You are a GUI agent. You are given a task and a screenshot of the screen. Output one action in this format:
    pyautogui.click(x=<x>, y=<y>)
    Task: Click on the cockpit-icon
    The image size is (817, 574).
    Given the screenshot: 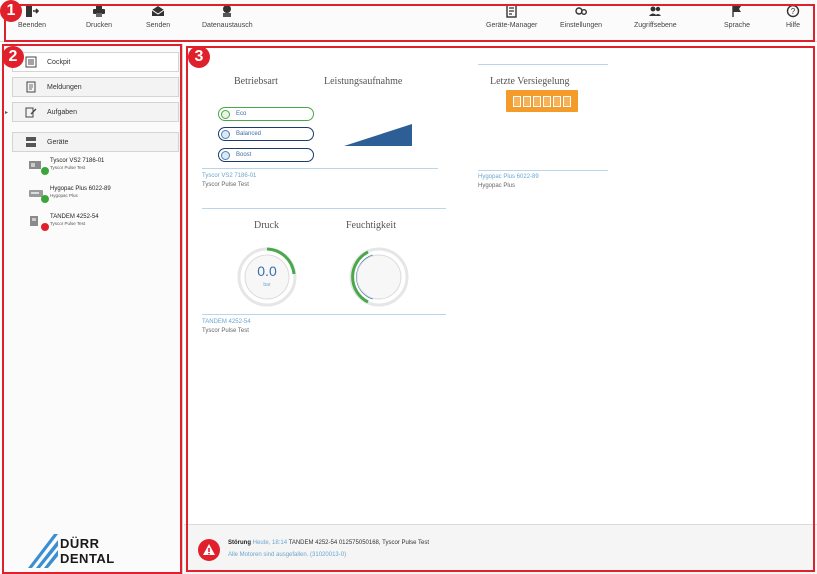 What is the action you would take?
    pyautogui.click(x=31, y=62)
    